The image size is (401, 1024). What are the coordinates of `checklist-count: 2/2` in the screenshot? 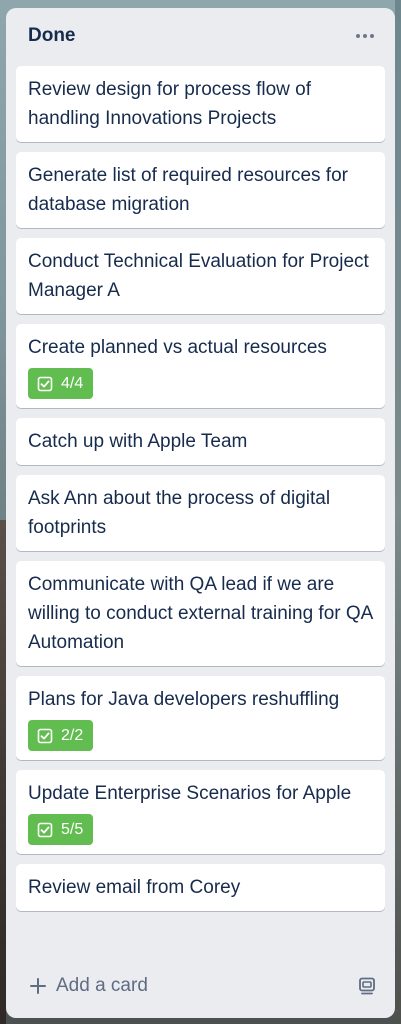 It's located at (72, 735).